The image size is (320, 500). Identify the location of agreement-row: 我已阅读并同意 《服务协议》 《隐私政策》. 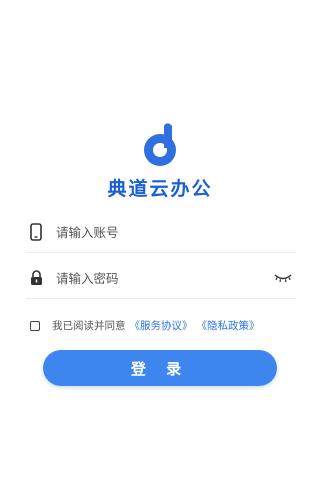
(145, 325).